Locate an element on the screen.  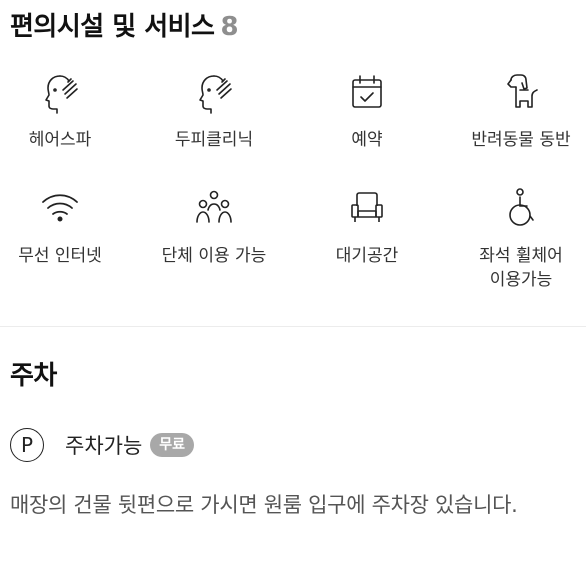
amenity-label: 헤어스파 is located at coordinates (60, 140).